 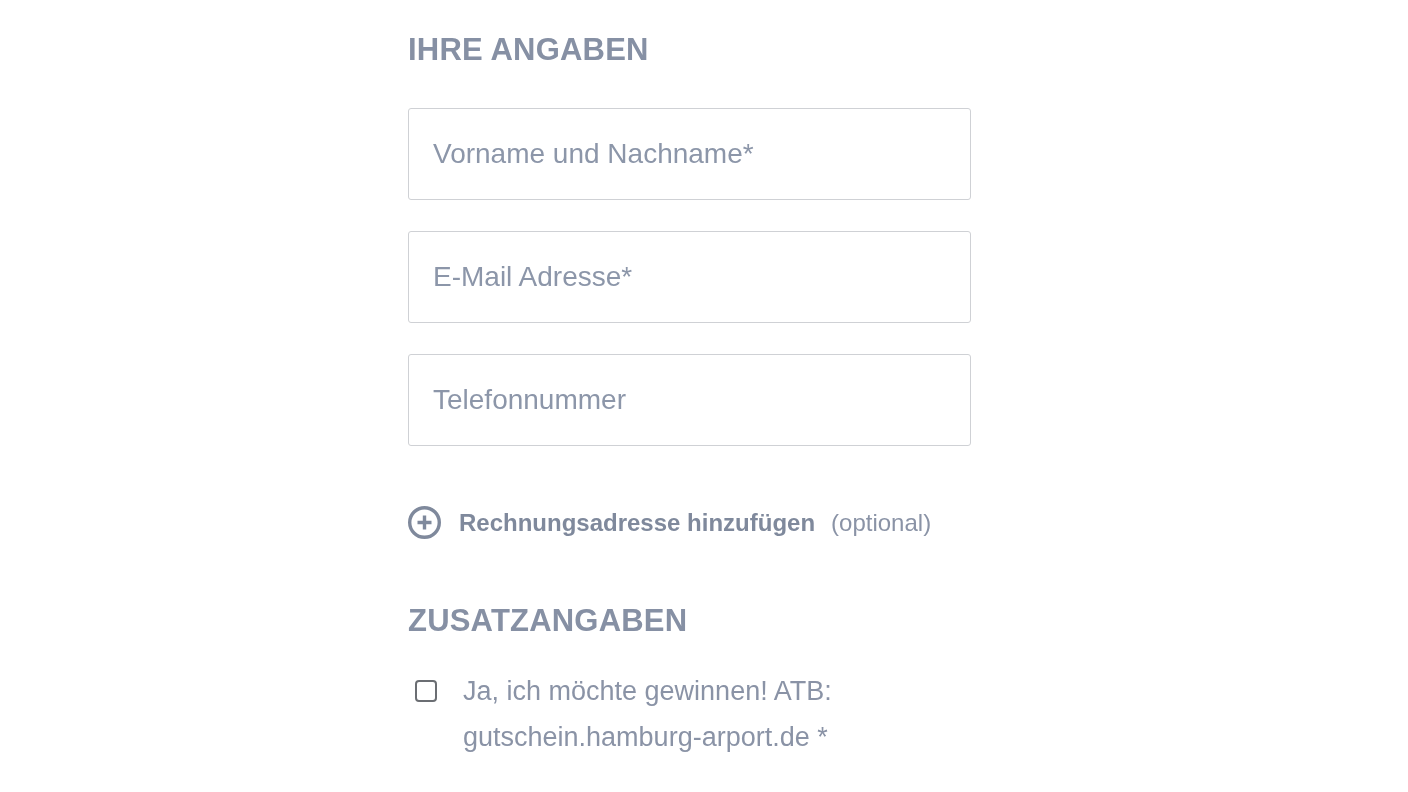 I want to click on add-billing-address-link: Rechnungsadresse hinzufügen, so click(x=612, y=522).